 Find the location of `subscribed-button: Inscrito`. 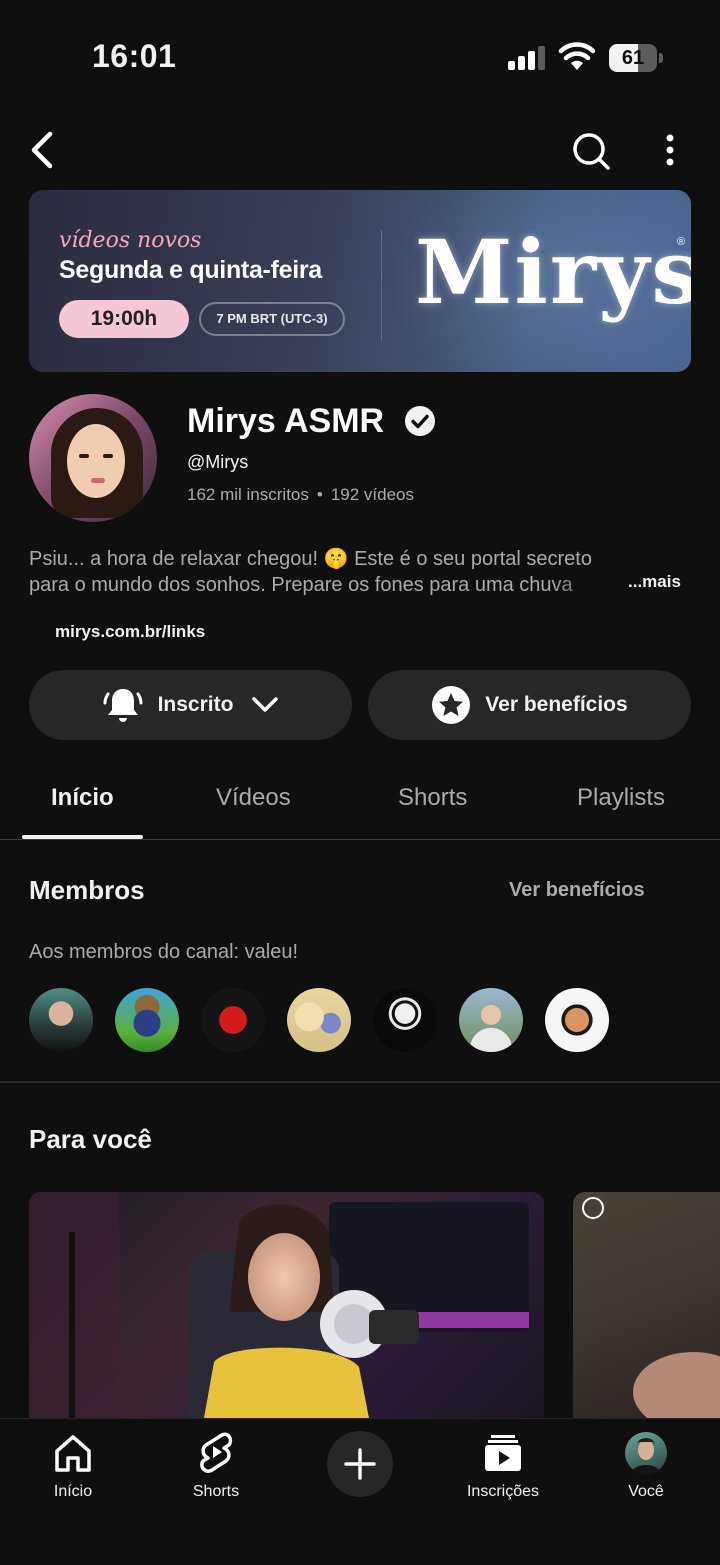

subscribed-button: Inscrito is located at coordinates (190, 705).